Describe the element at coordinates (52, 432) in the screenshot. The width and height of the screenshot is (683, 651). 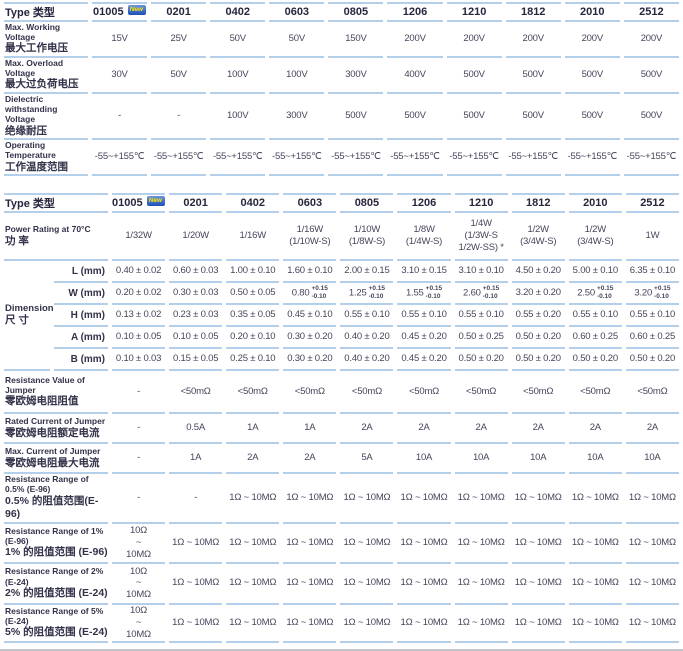
I see `row-label-zh: 零欧姆电阻额定电流` at that location.